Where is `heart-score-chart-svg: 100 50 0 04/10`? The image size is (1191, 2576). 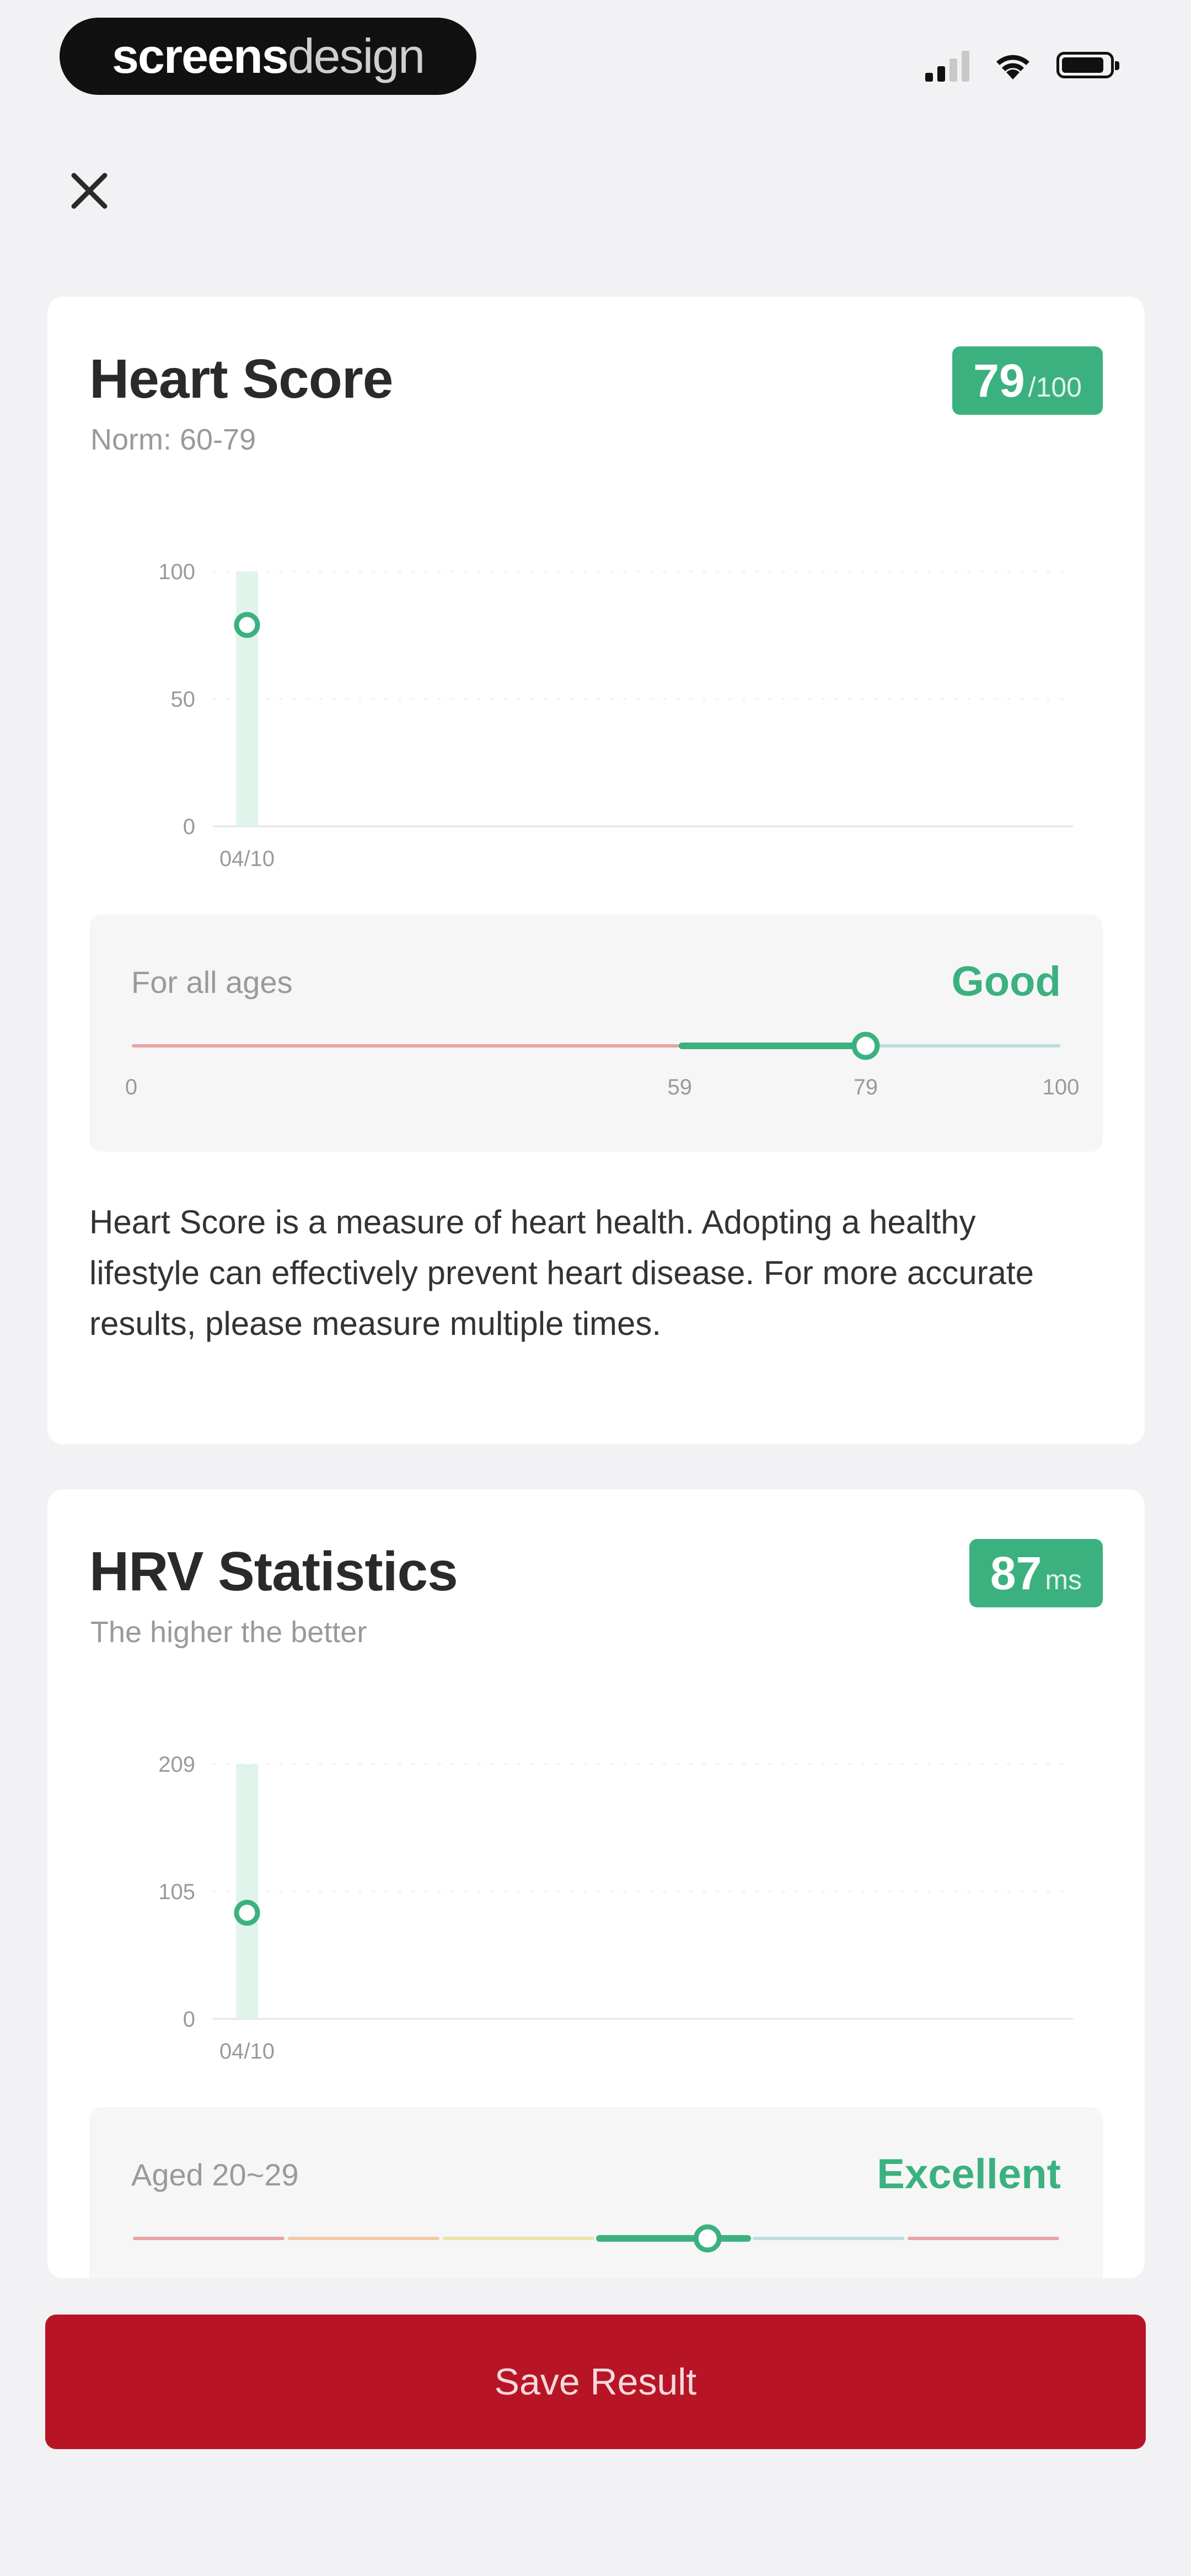 heart-score-chart-svg: 100 50 0 04/10 is located at coordinates (615, 715).